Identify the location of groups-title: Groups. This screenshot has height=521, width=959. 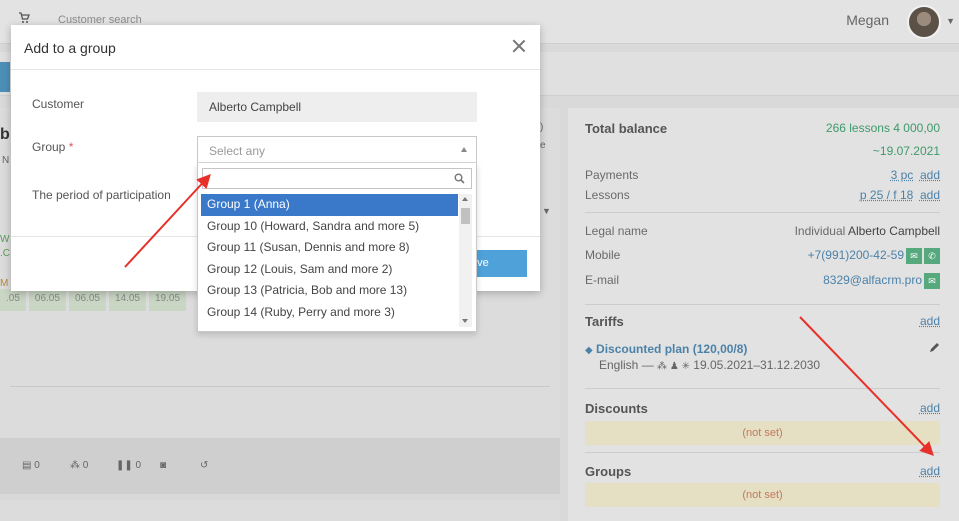
(608, 471).